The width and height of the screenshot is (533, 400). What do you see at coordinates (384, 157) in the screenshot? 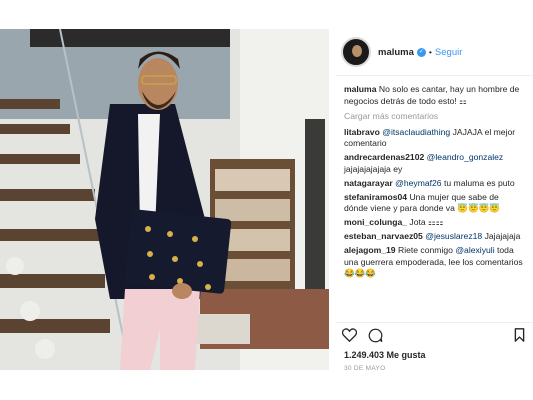
I see `comment-username: andrecardenas2102` at bounding box center [384, 157].